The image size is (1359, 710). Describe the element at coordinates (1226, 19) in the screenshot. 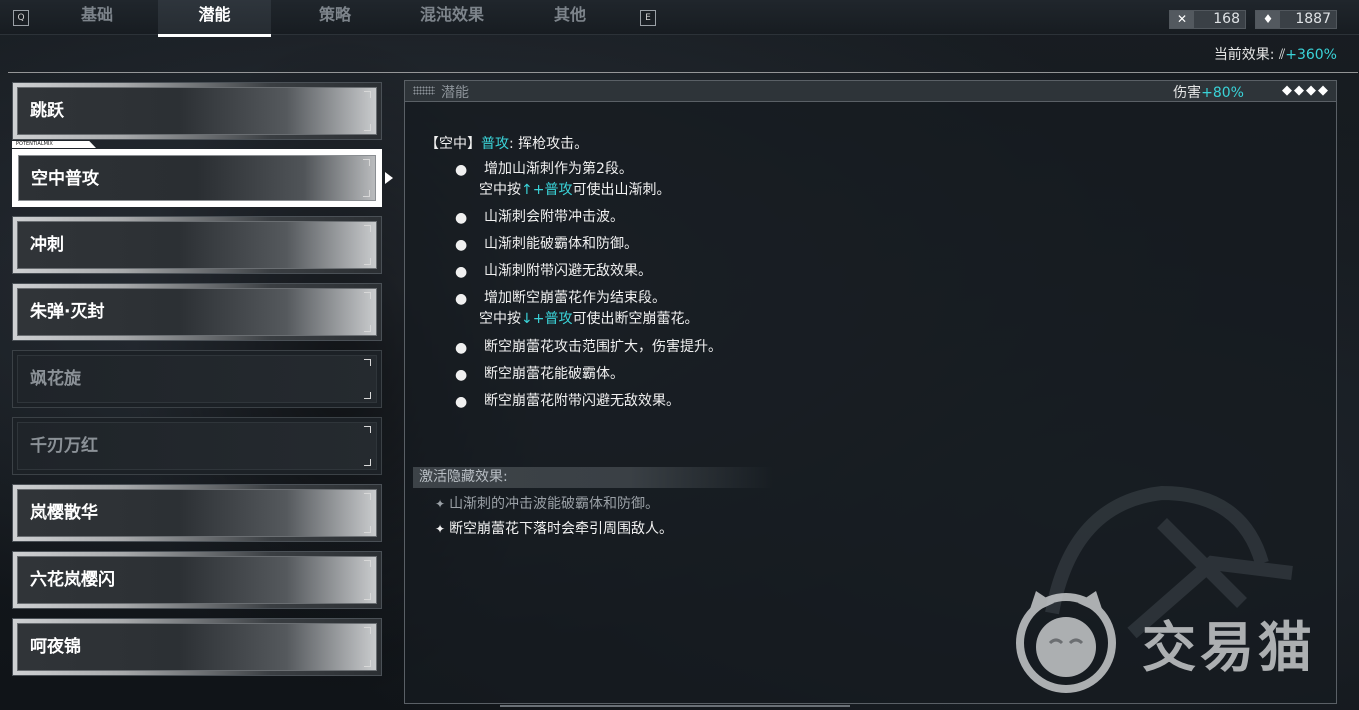

I see `currency-swords-value: 168` at that location.